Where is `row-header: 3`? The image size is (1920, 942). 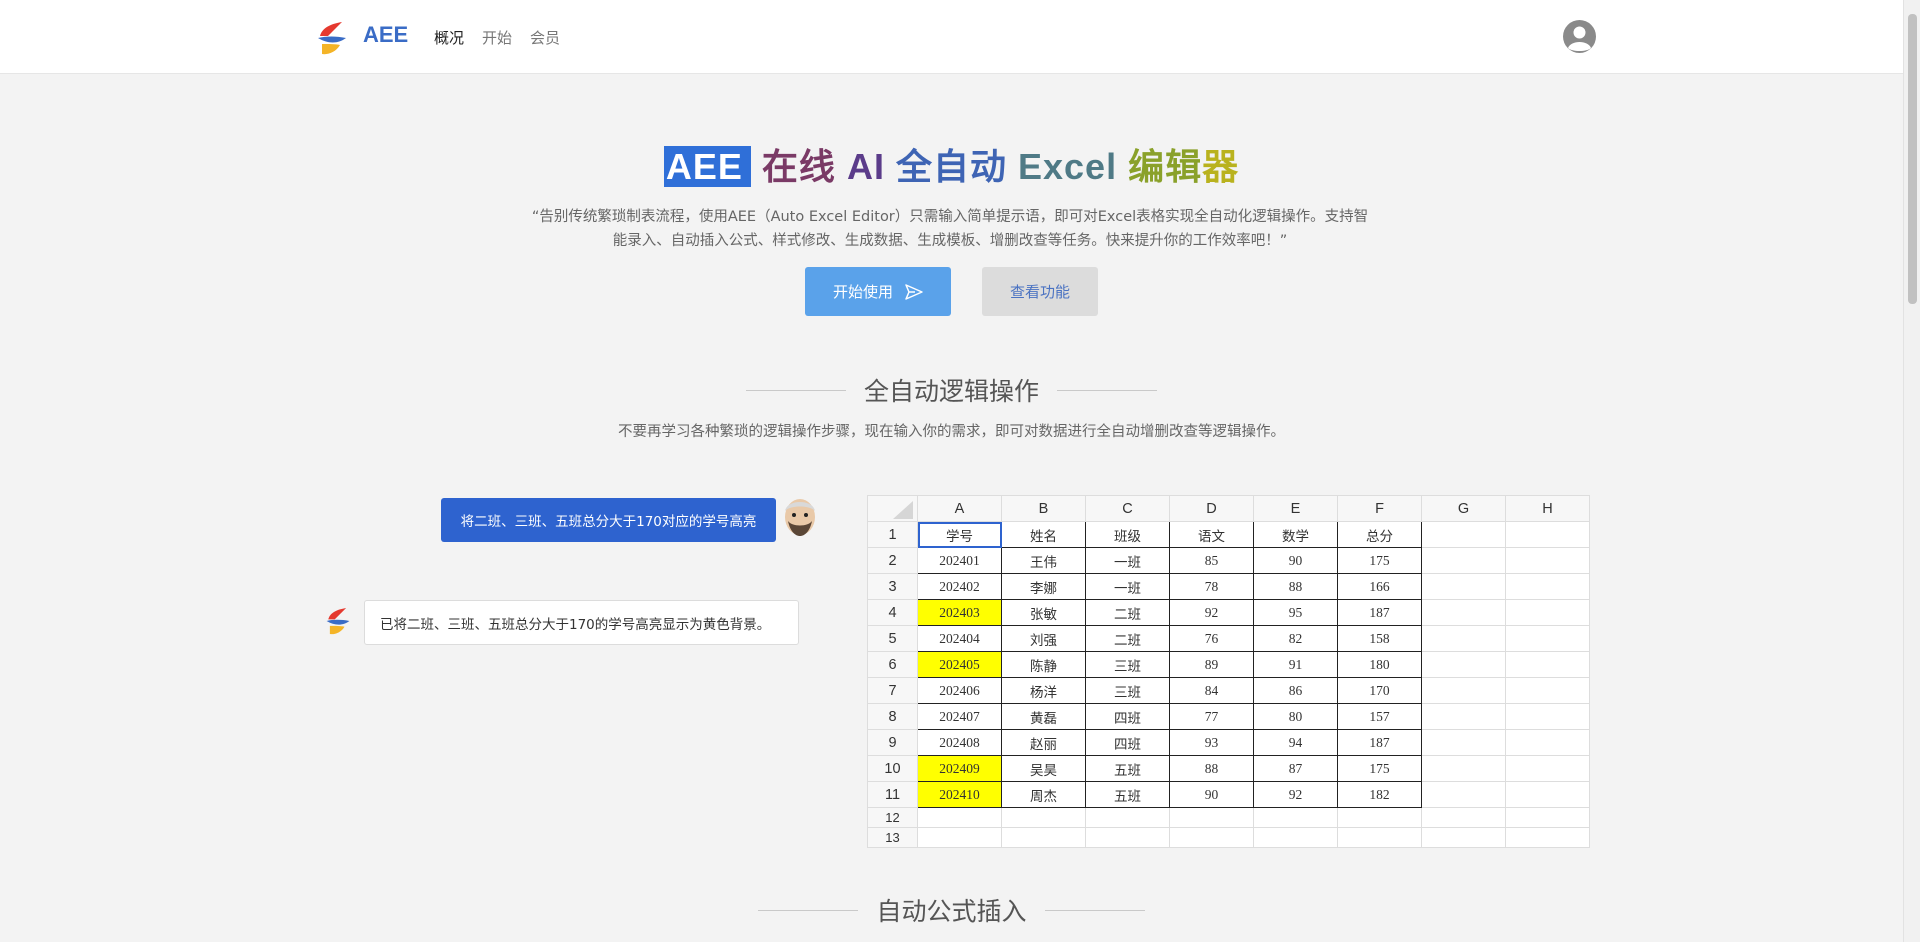 row-header: 3 is located at coordinates (892, 586).